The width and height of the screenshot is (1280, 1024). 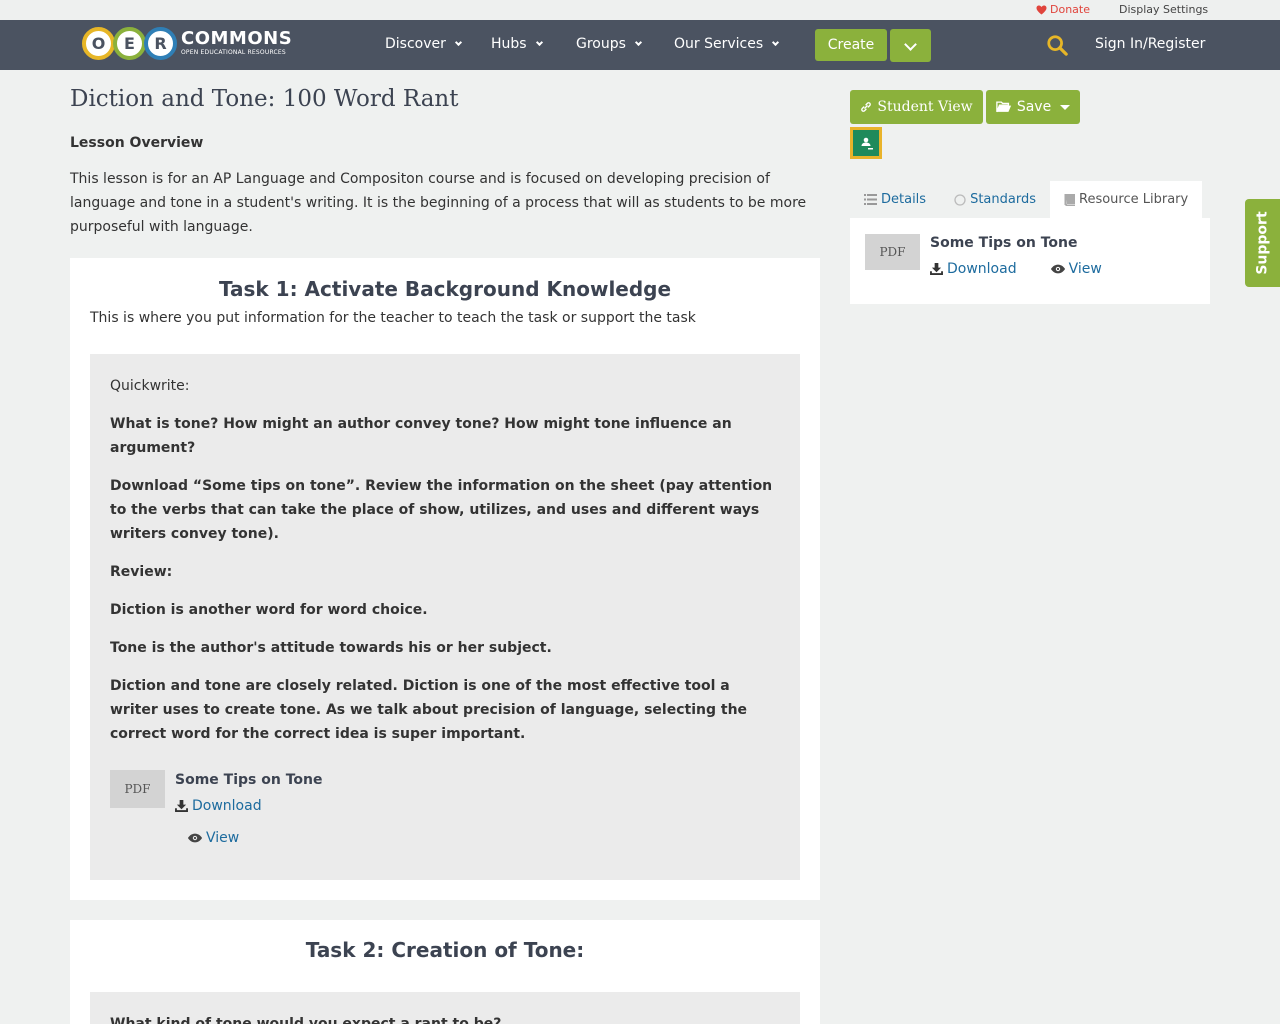 I want to click on list-icon, so click(x=870, y=199).